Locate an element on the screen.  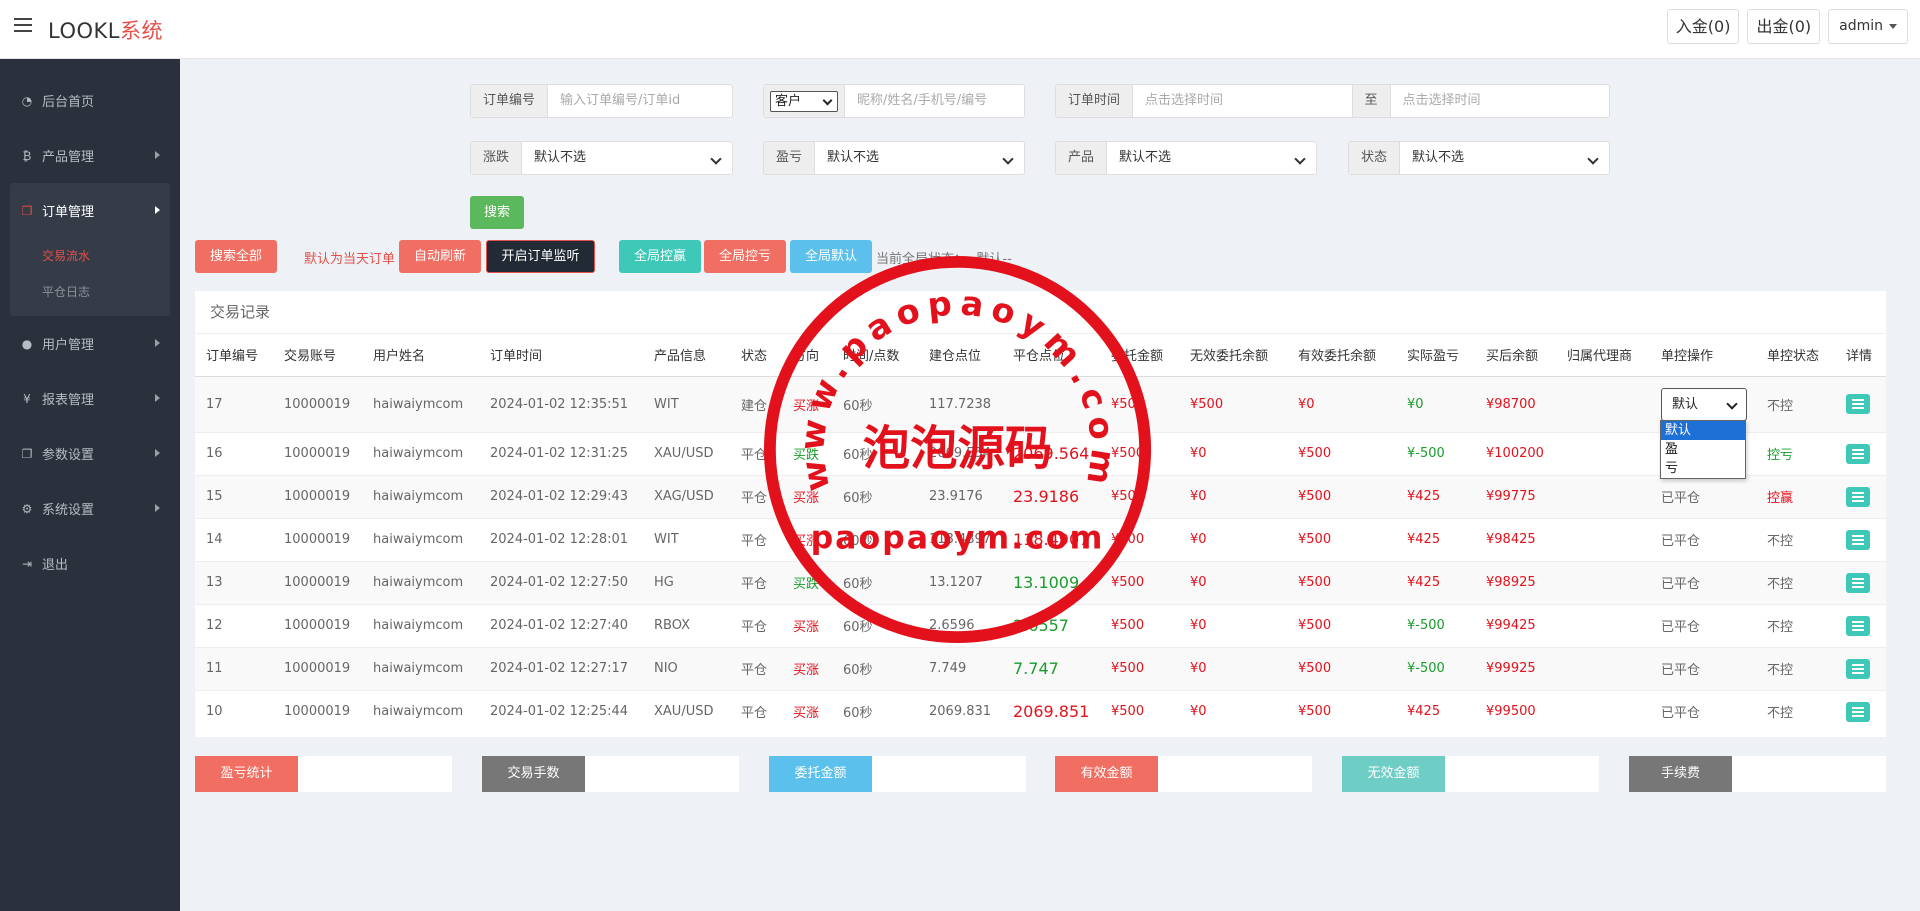
cell-time: 2024-01-02 12:31:25 is located at coordinates (561, 453).